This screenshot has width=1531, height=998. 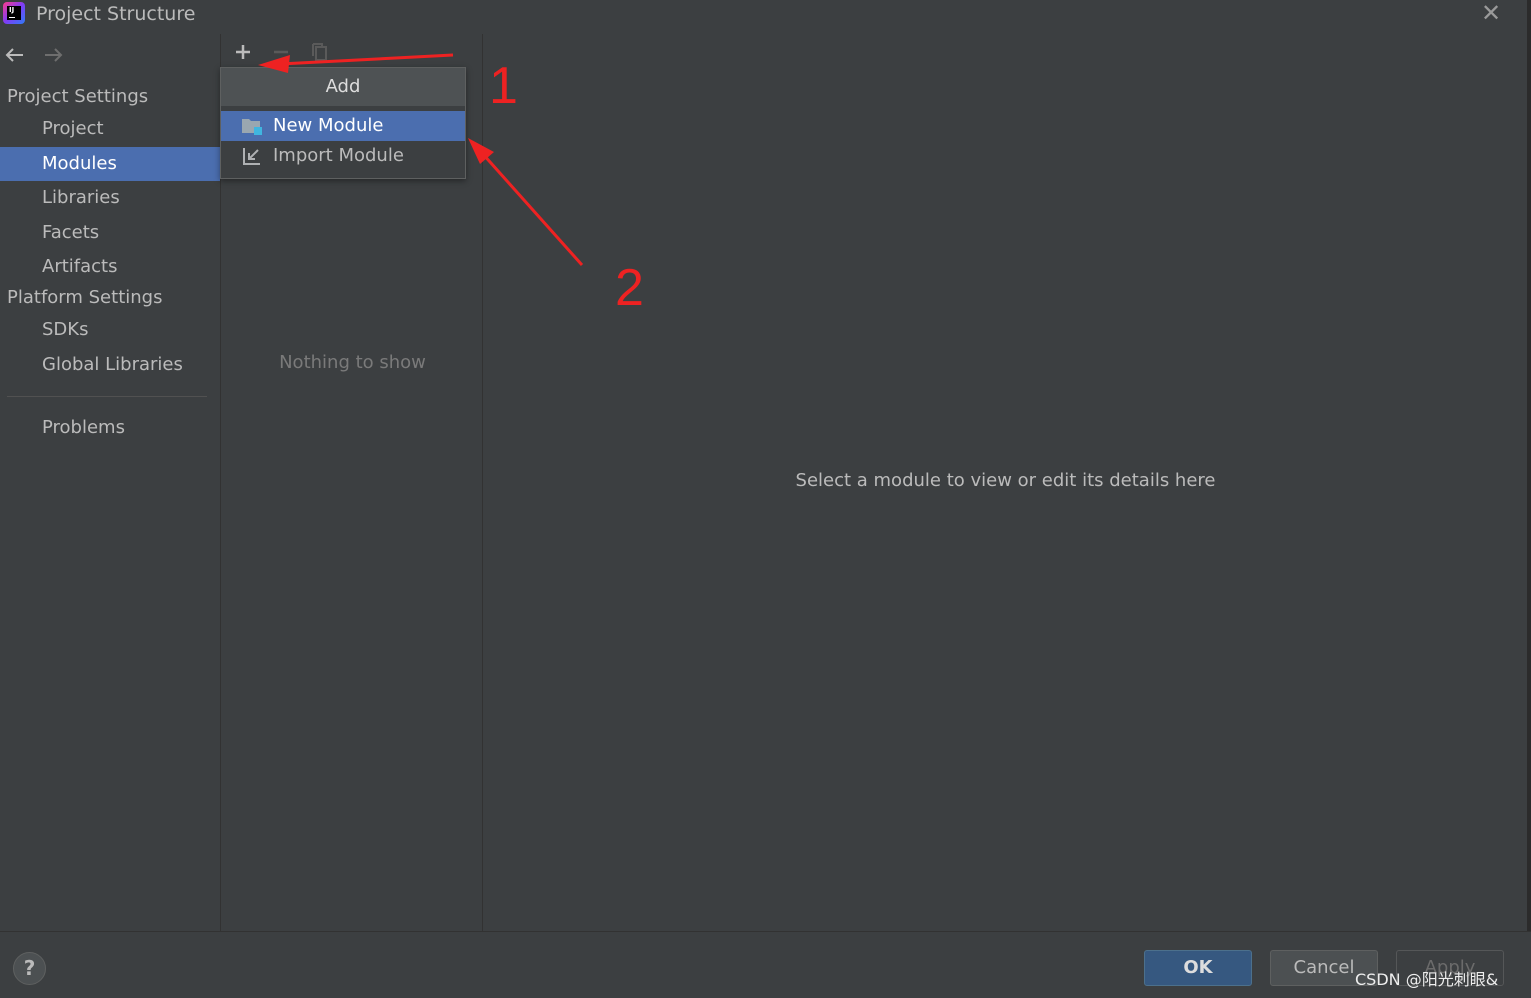 What do you see at coordinates (281, 52) in the screenshot?
I see `remove-icon` at bounding box center [281, 52].